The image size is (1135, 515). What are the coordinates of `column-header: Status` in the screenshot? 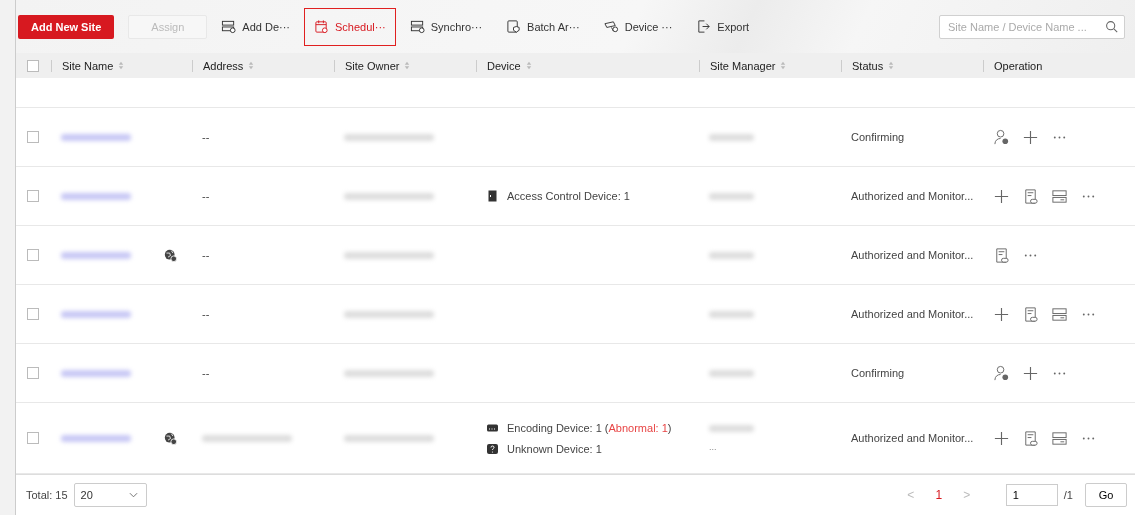 It's located at (868, 65).